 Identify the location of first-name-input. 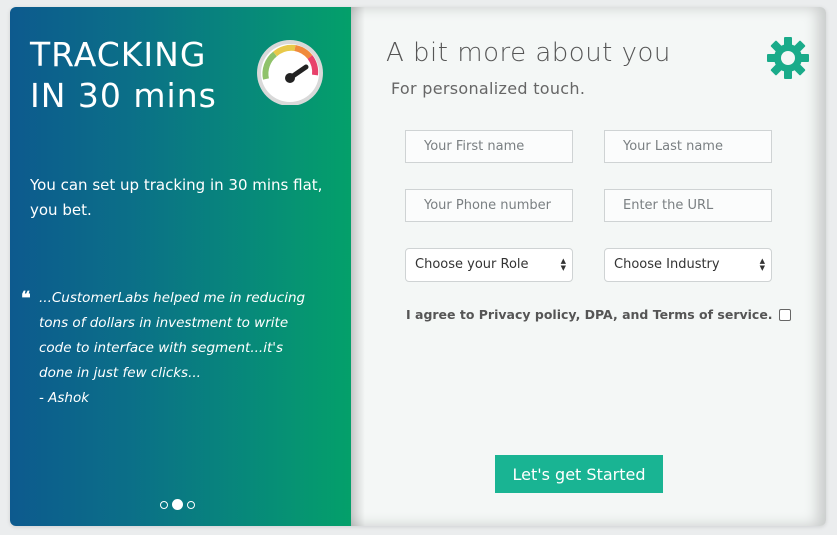
(489, 146).